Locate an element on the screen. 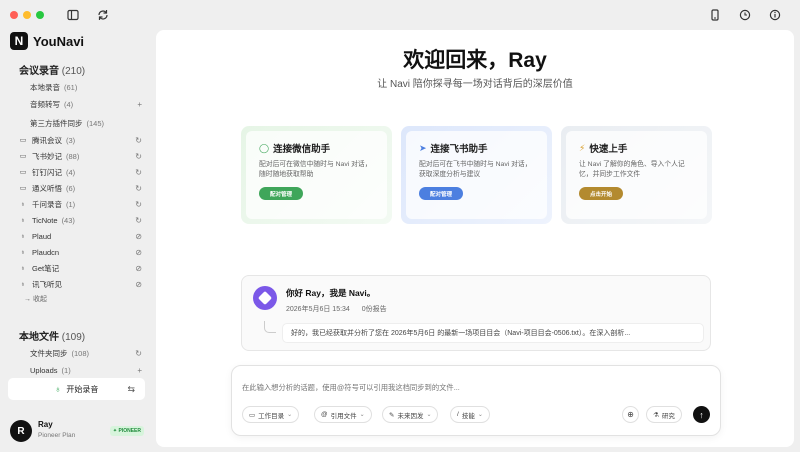 The image size is (800, 452). sidebar-item-count: (145) is located at coordinates (95, 123).